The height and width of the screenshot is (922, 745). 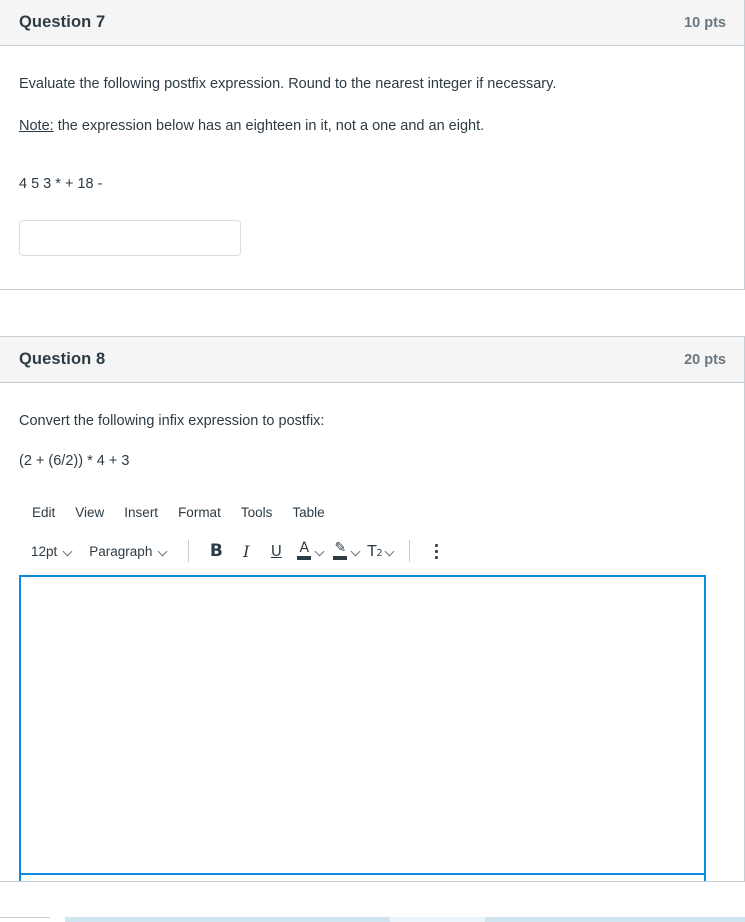 I want to click on highlight-color-button: ✎, so click(x=345, y=551).